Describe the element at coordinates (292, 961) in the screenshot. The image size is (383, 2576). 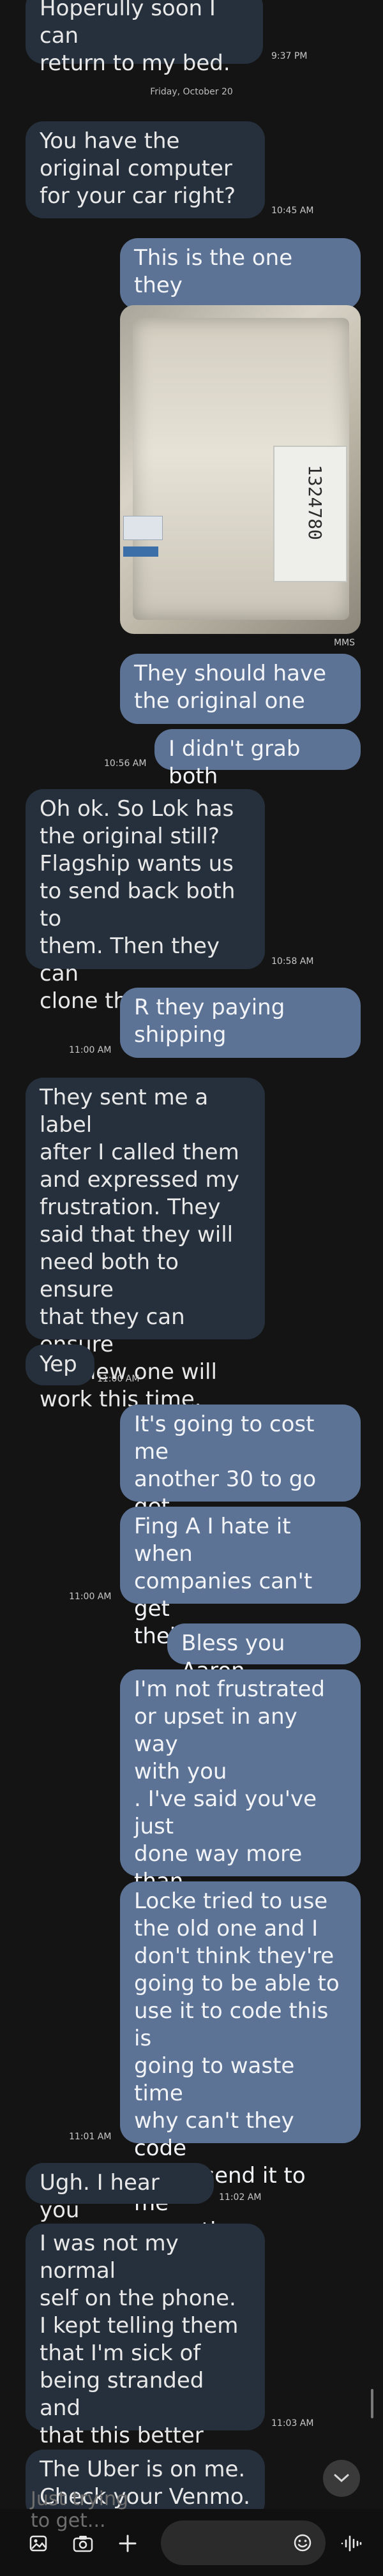
I see `timestamp: 10:58 AM` at that location.